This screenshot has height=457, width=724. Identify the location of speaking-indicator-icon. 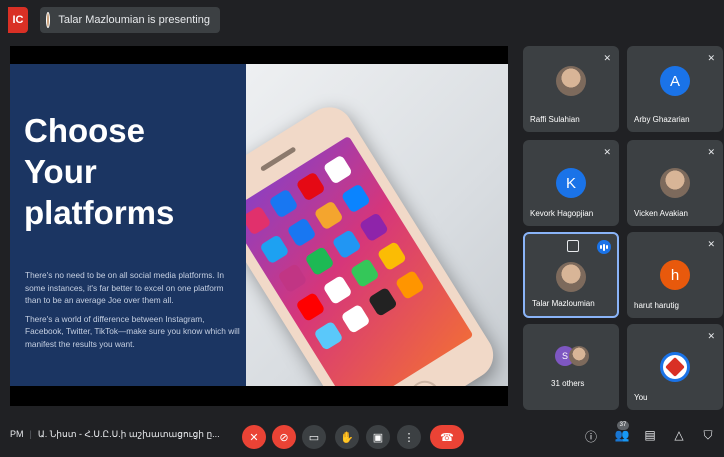
(604, 247).